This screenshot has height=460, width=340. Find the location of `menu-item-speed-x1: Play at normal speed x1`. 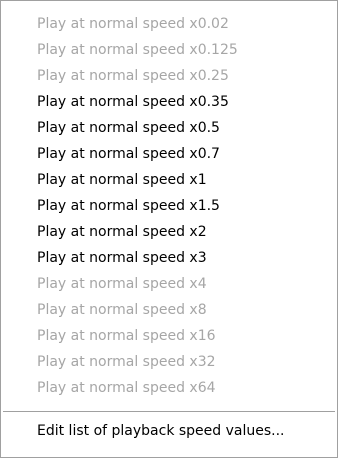

menu-item-speed-x1: Play at normal speed x1 is located at coordinates (169, 180).